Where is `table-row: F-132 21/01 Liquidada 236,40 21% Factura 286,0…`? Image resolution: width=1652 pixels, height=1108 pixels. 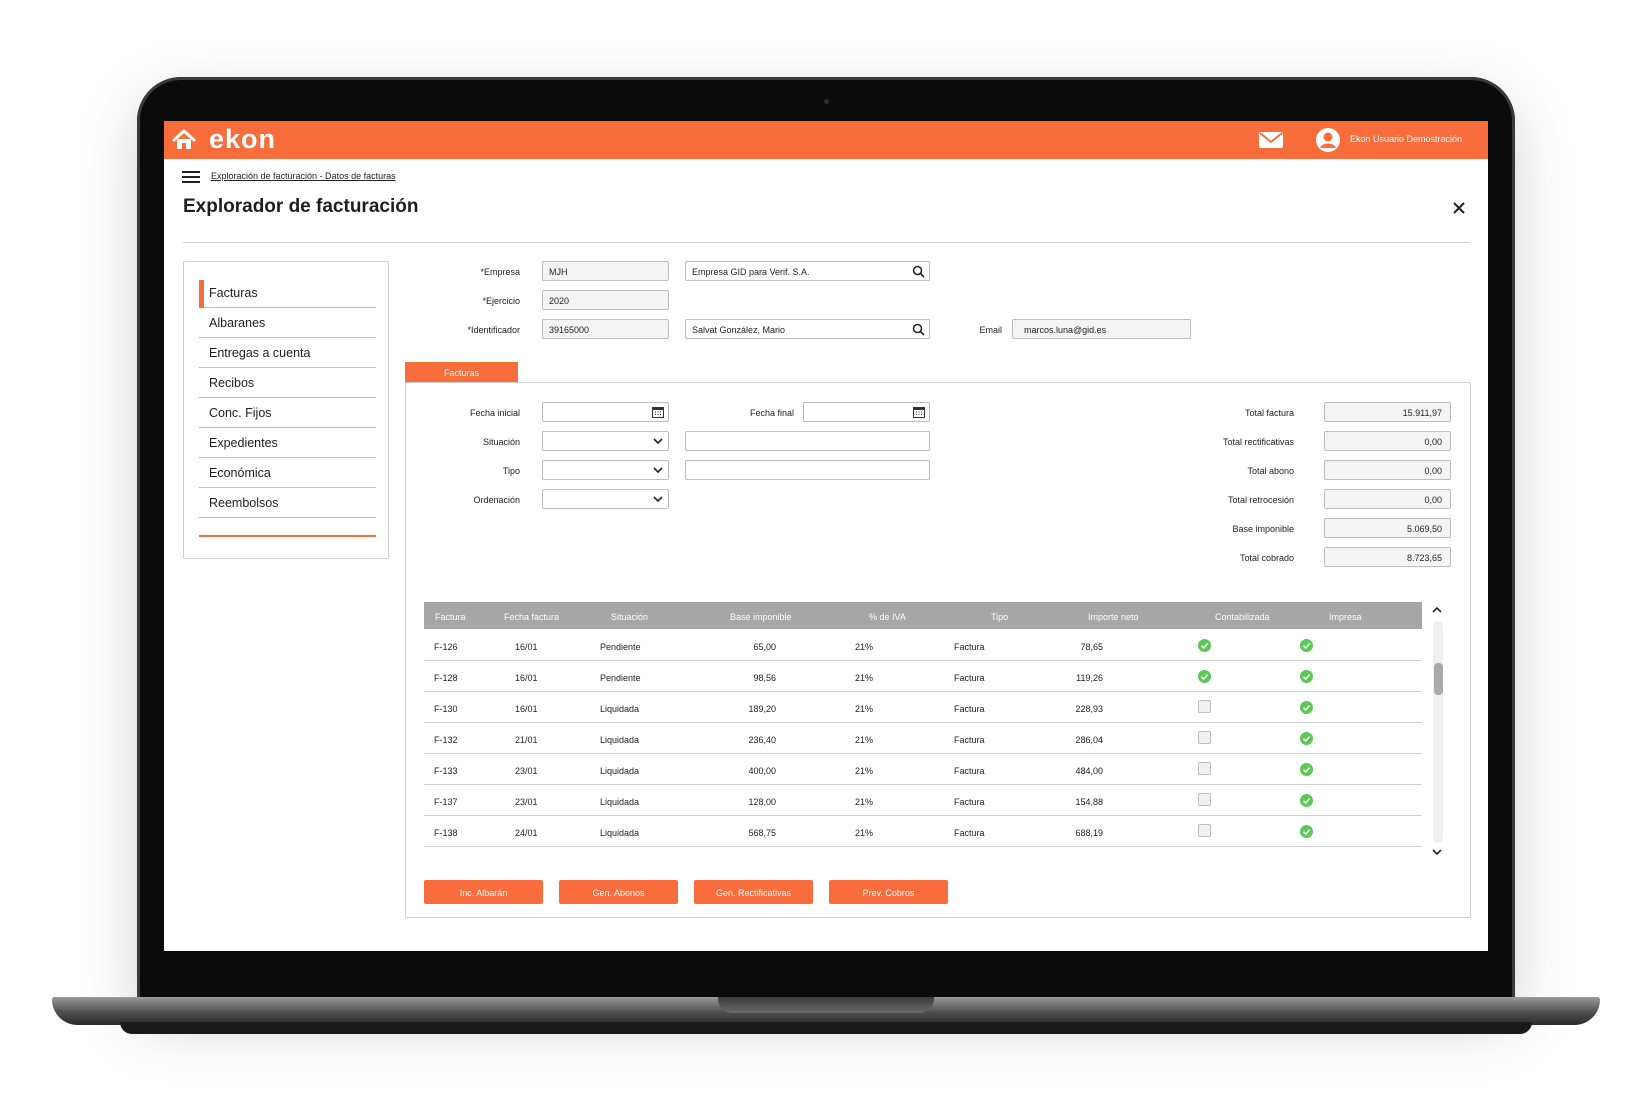 table-row: F-132 21/01 Liquidada 236,40 21% Factura 286,0… is located at coordinates (923, 738).